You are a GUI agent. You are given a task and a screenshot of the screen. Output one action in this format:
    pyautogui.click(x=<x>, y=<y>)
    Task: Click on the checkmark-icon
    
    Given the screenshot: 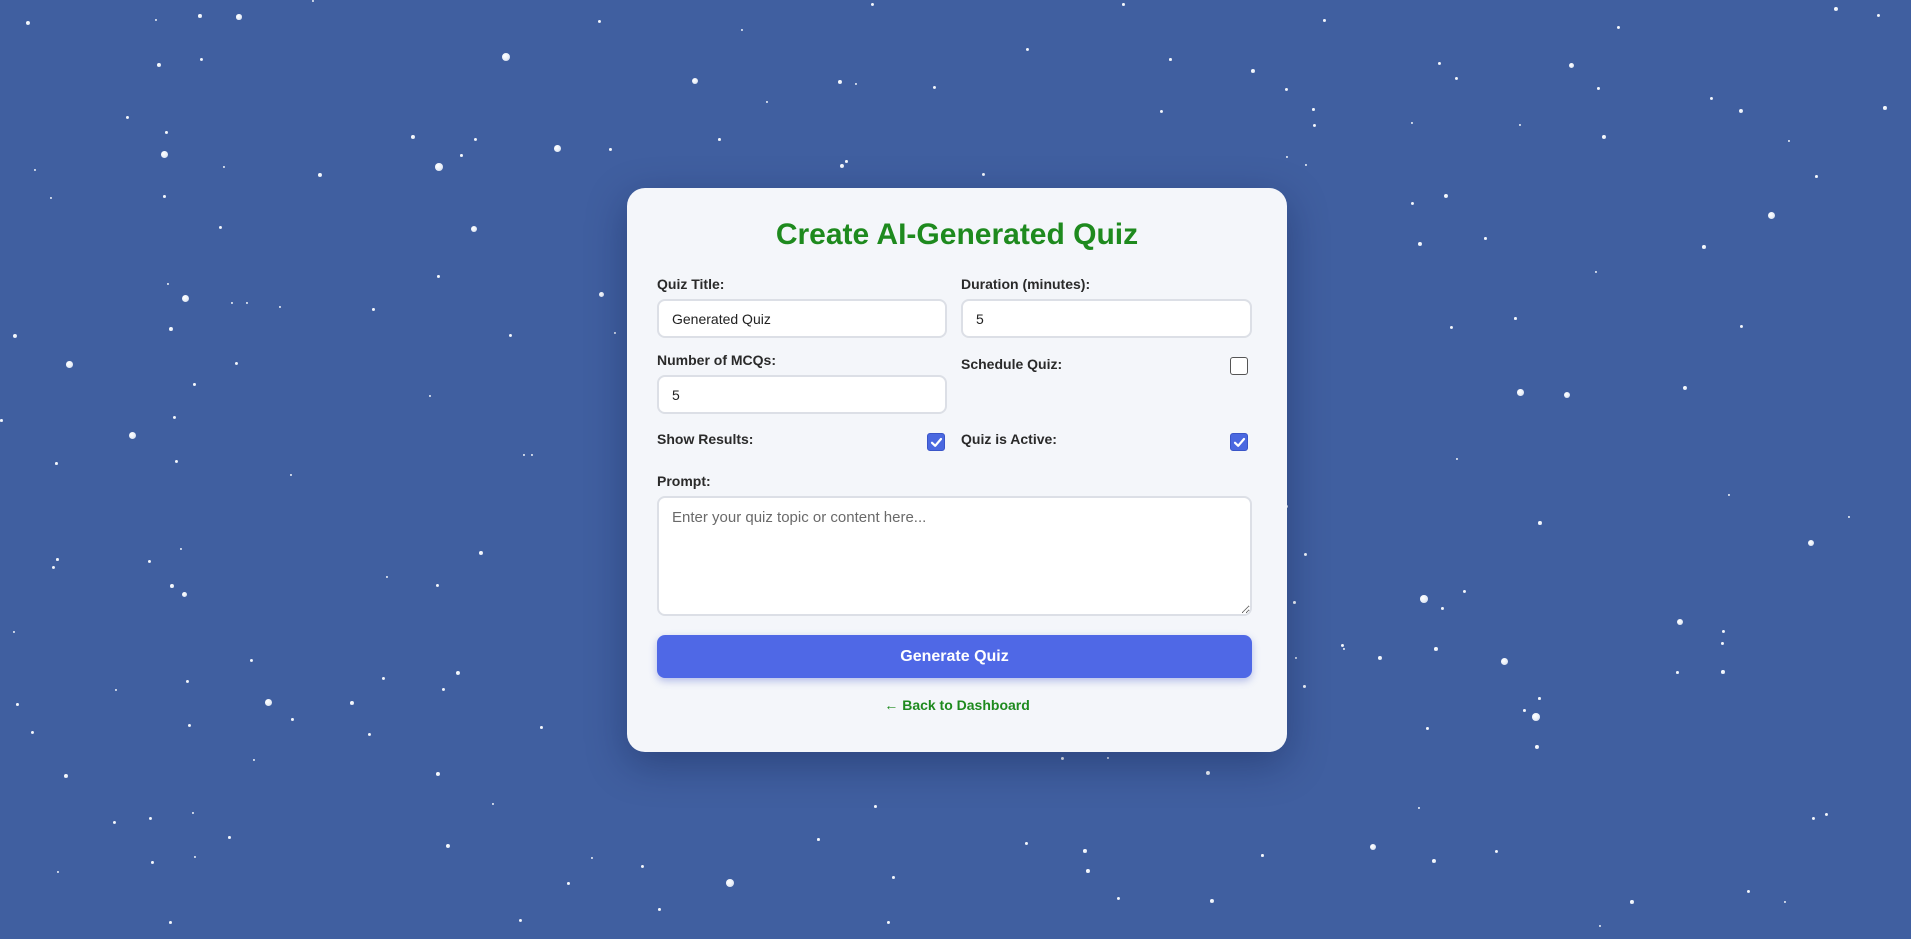 What is the action you would take?
    pyautogui.click(x=1239, y=442)
    